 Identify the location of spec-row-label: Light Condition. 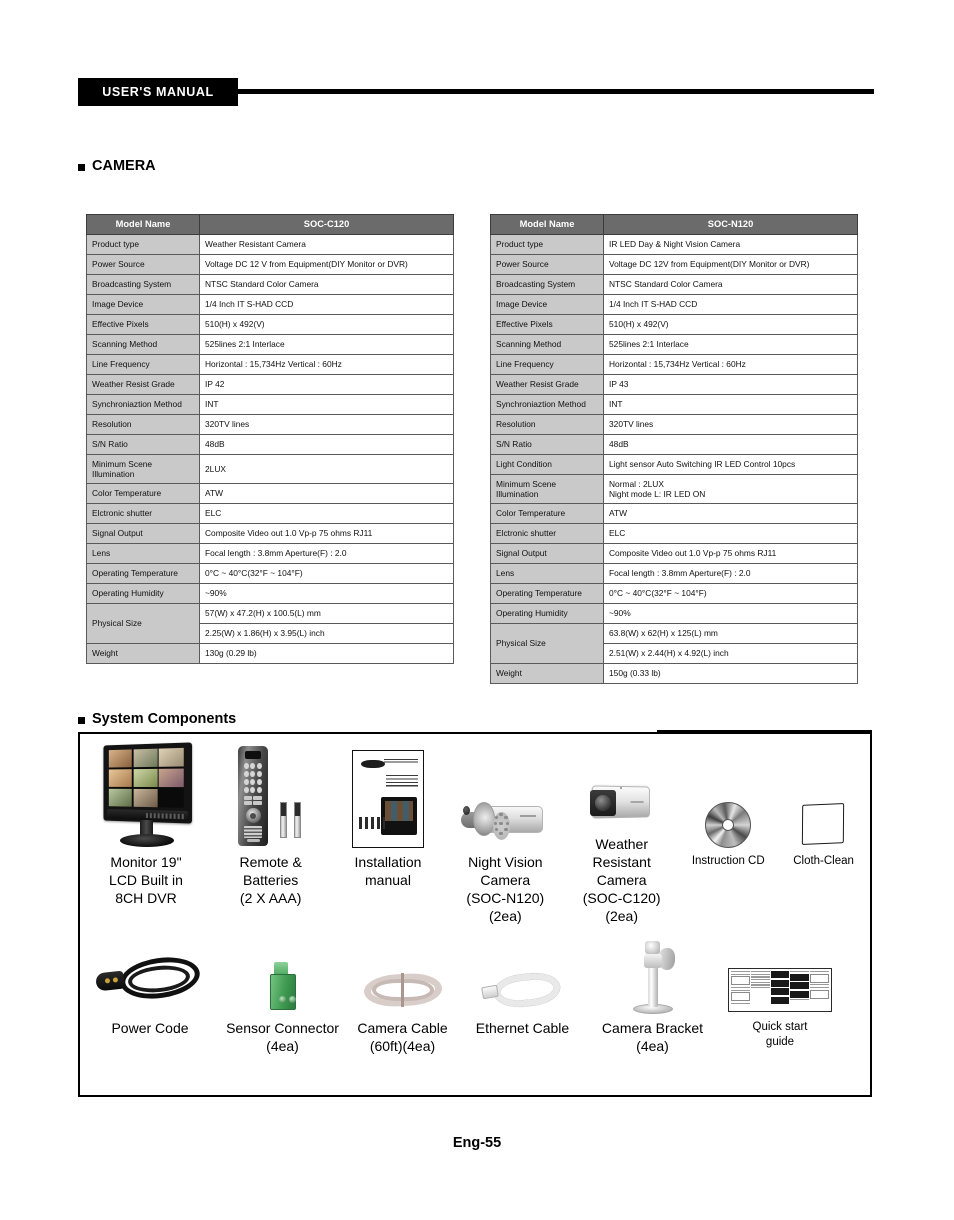
(547, 464).